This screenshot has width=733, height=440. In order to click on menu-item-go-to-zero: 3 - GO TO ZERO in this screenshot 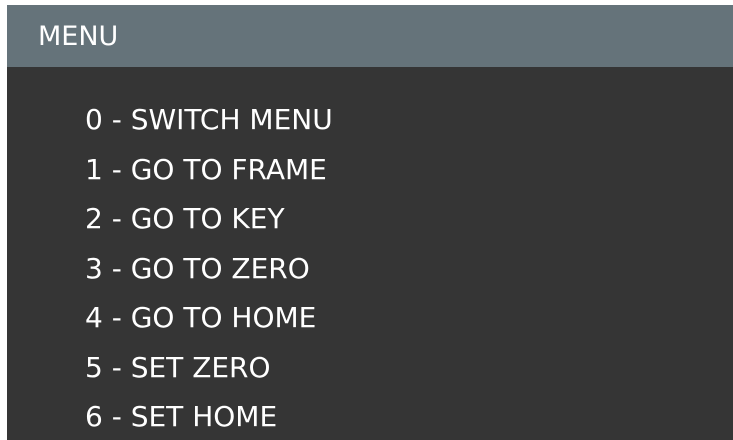, I will do `click(209, 269)`.